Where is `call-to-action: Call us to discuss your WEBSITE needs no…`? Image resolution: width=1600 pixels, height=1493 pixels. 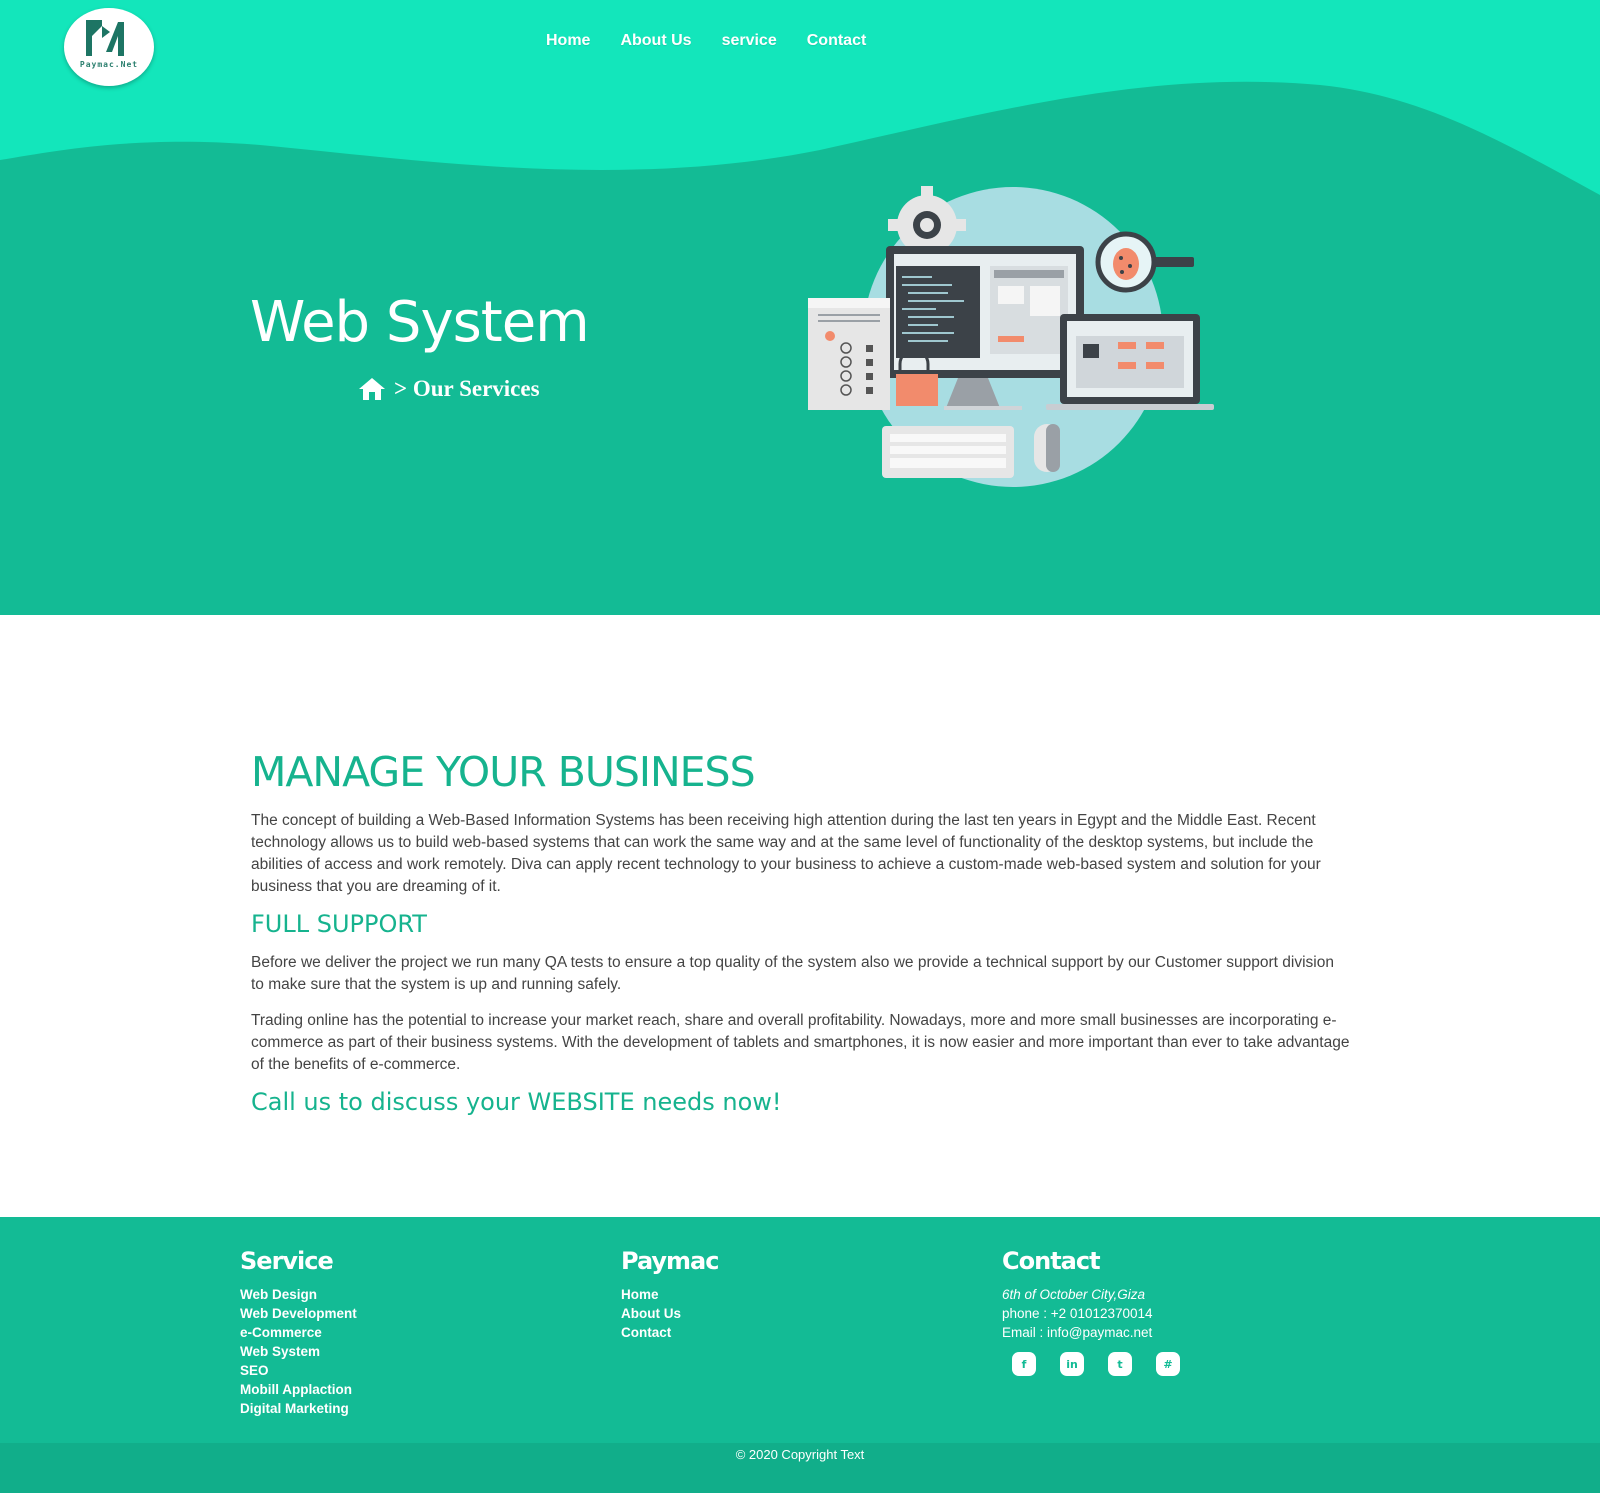 call-to-action: Call us to discuss your WEBSITE needs no… is located at coordinates (516, 1102).